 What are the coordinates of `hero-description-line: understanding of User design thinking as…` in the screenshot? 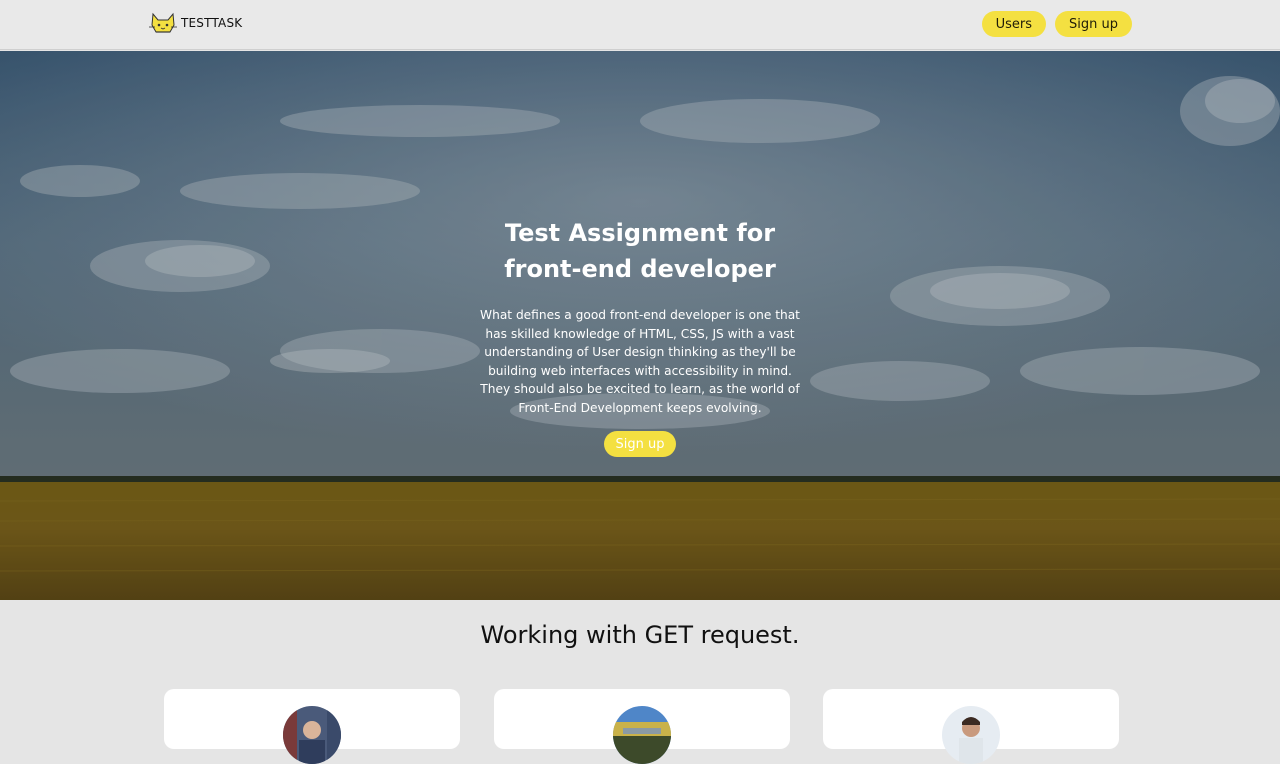 It's located at (640, 352).